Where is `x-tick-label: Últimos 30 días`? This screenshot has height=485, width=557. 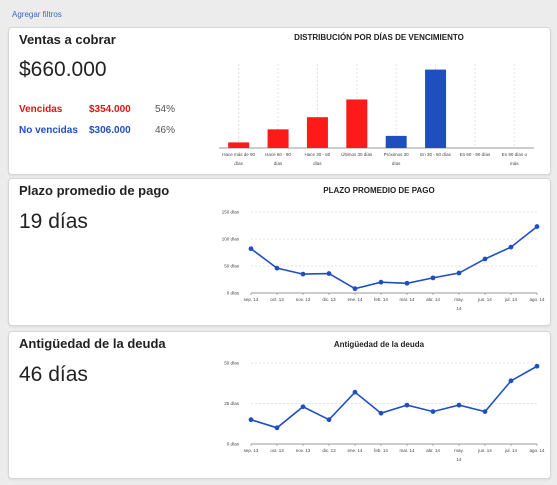
x-tick-label: Últimos 30 días is located at coordinates (357, 154).